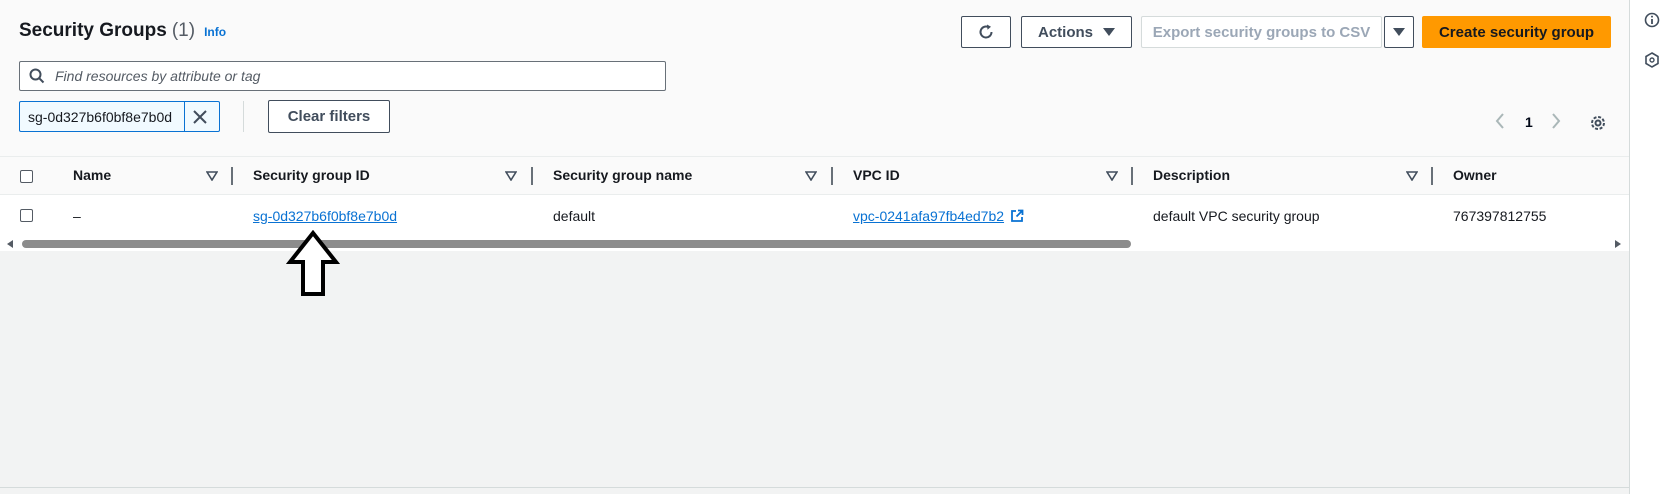  I want to click on bottom-divider, so click(814, 487).